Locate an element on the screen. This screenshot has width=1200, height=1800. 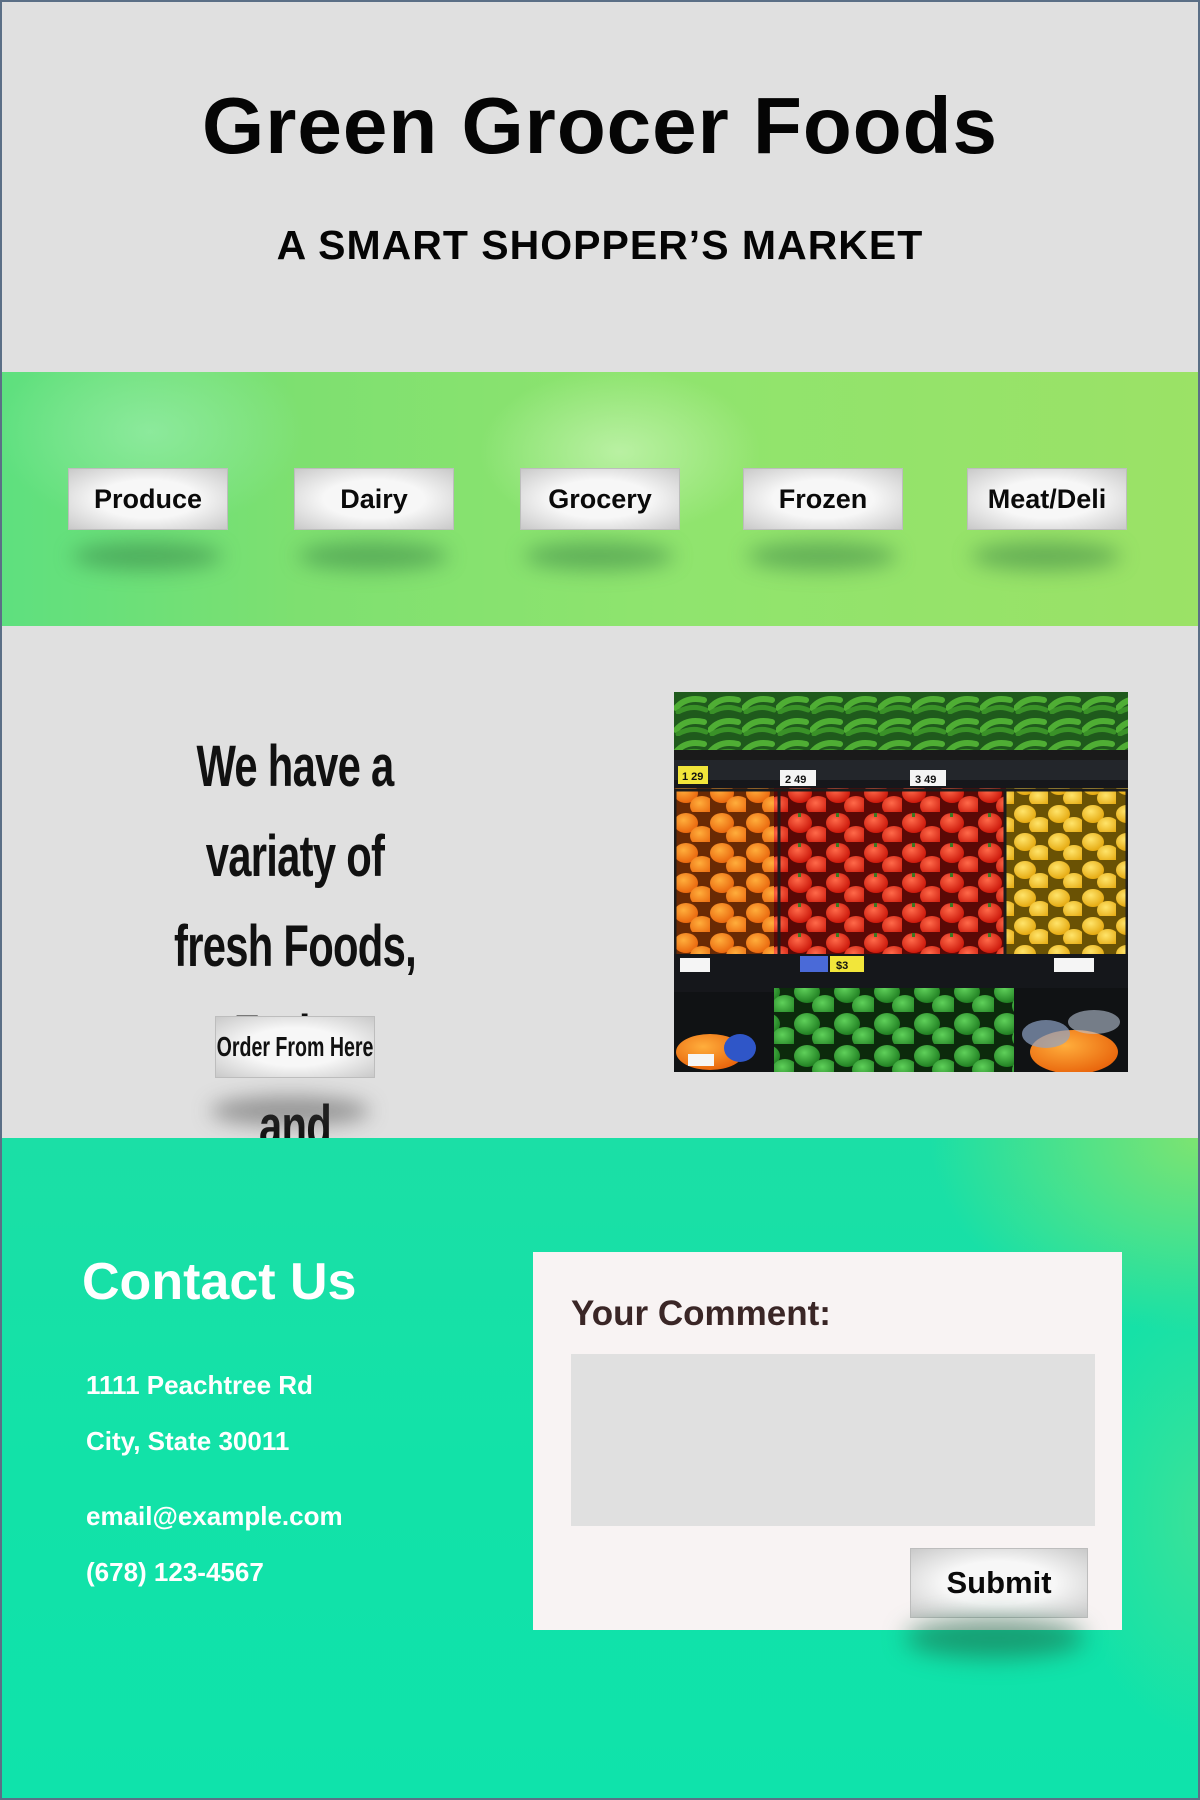
promo-text-line: We have a variaty of is located at coordinates (295, 811).